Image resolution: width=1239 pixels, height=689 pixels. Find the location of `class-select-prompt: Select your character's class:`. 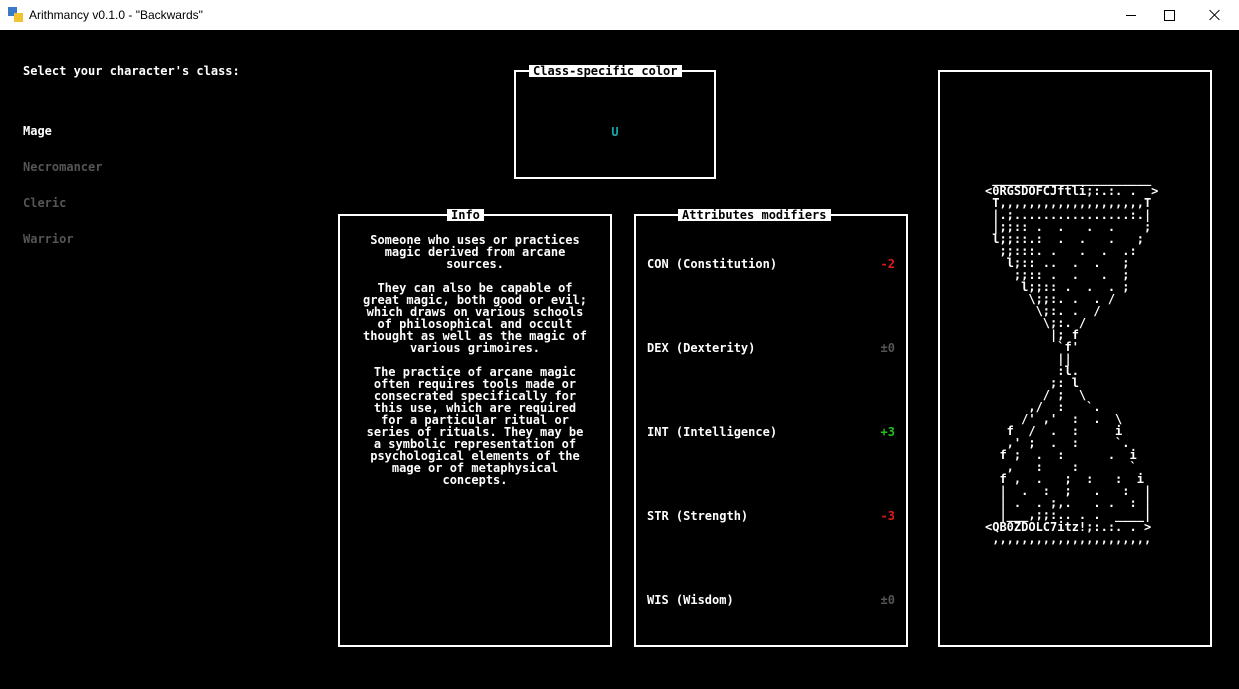

class-select-prompt: Select your character's class: is located at coordinates (131, 71).